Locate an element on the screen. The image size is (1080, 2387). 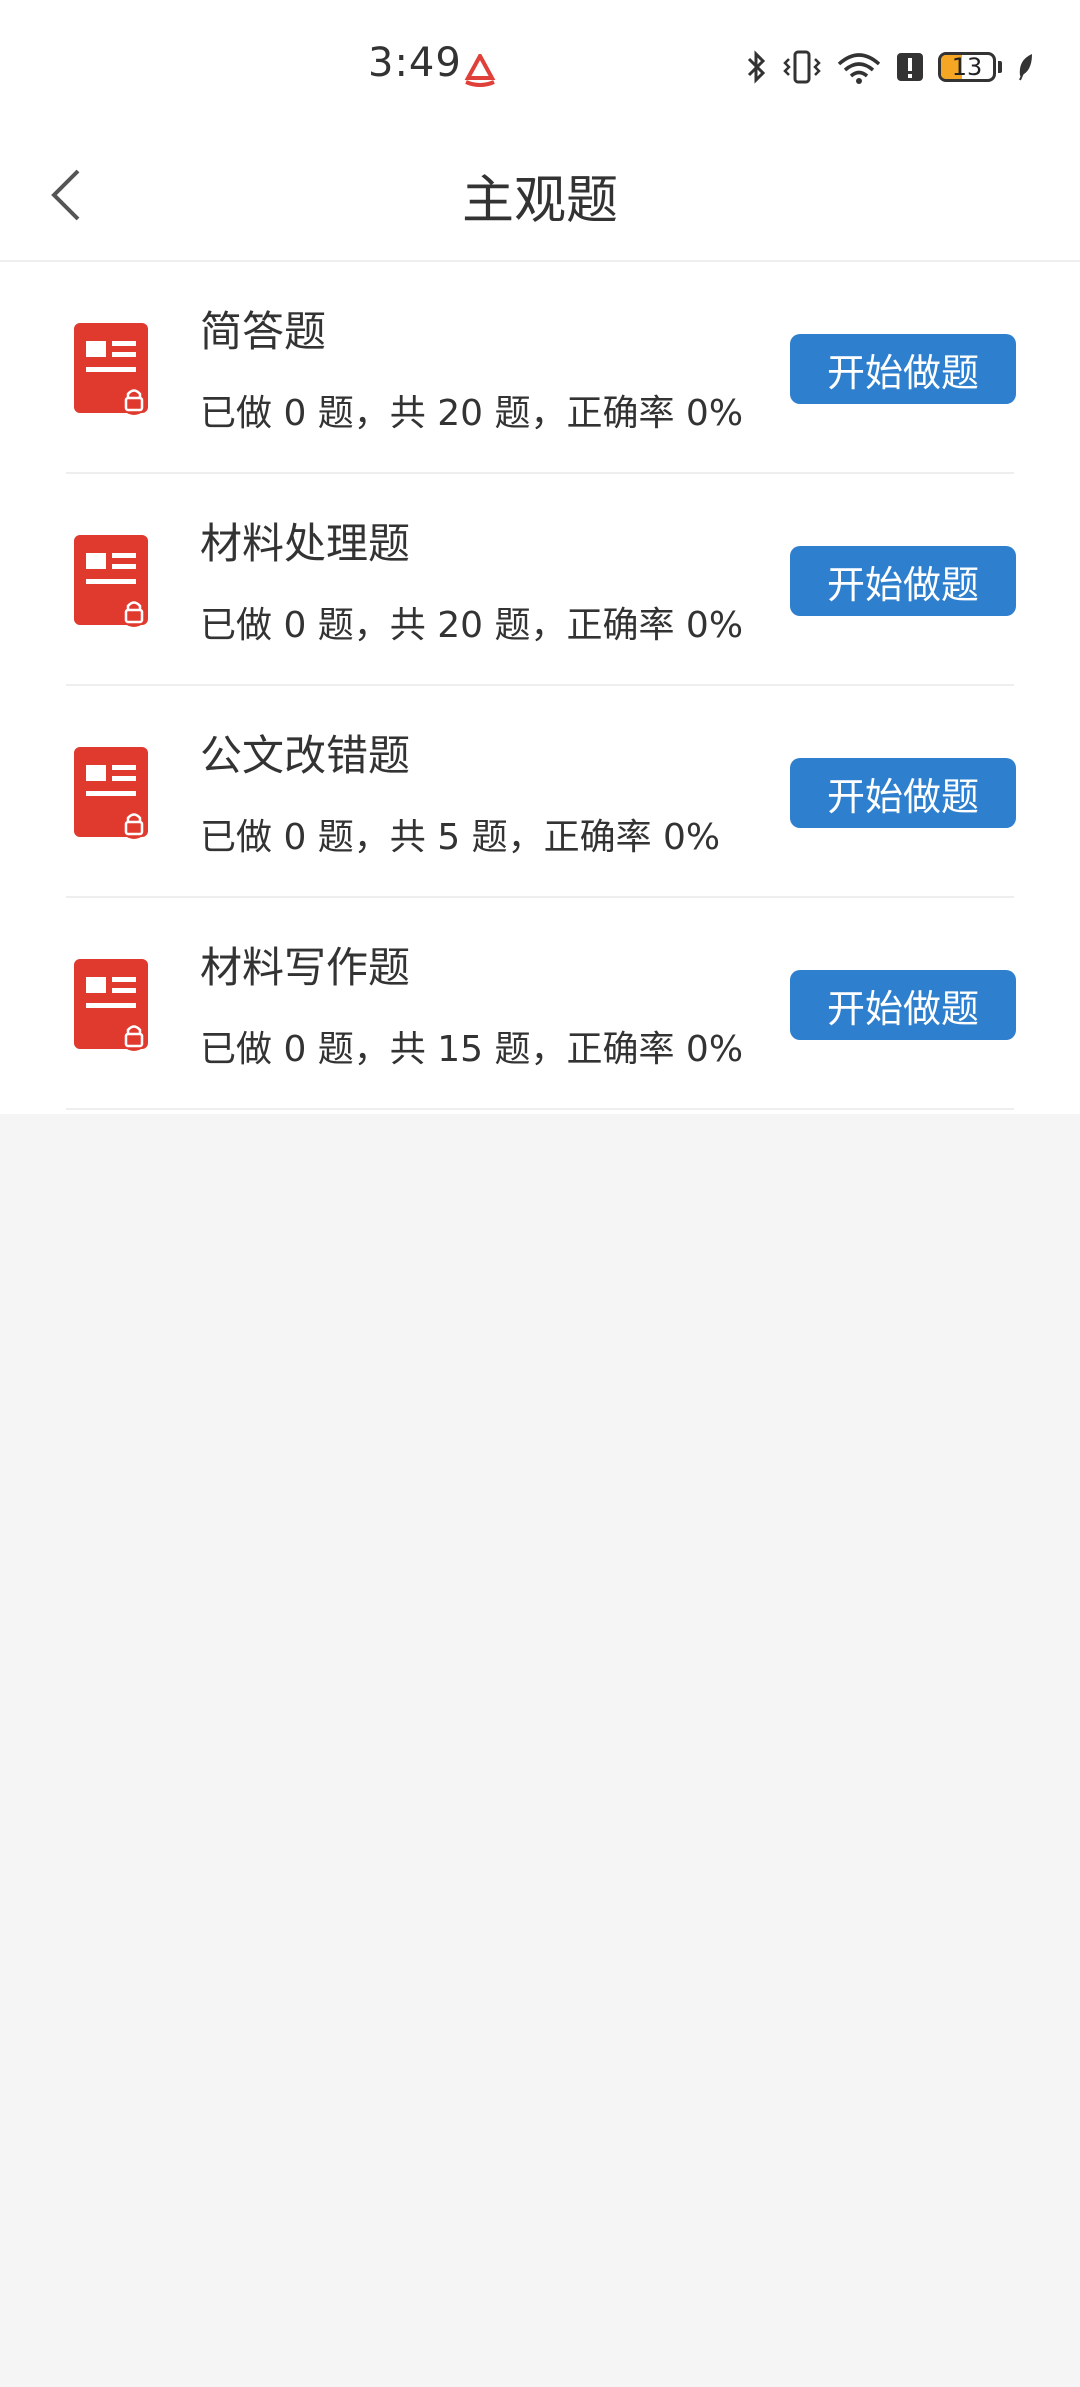
battery-indicator: 13 is located at coordinates (967, 67).